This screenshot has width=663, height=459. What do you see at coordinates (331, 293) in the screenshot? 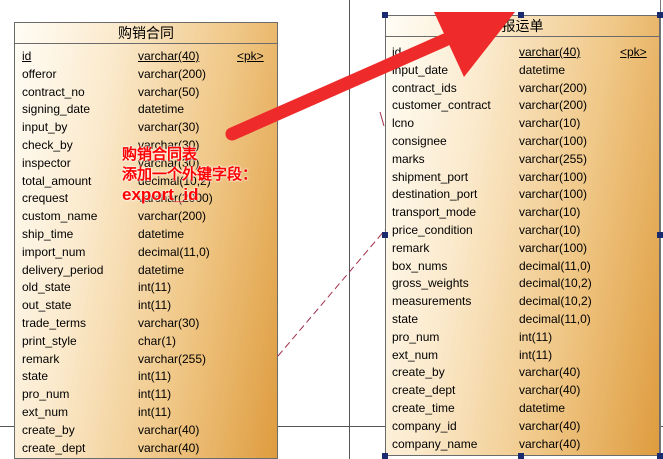
I see `relationship-line` at bounding box center [331, 293].